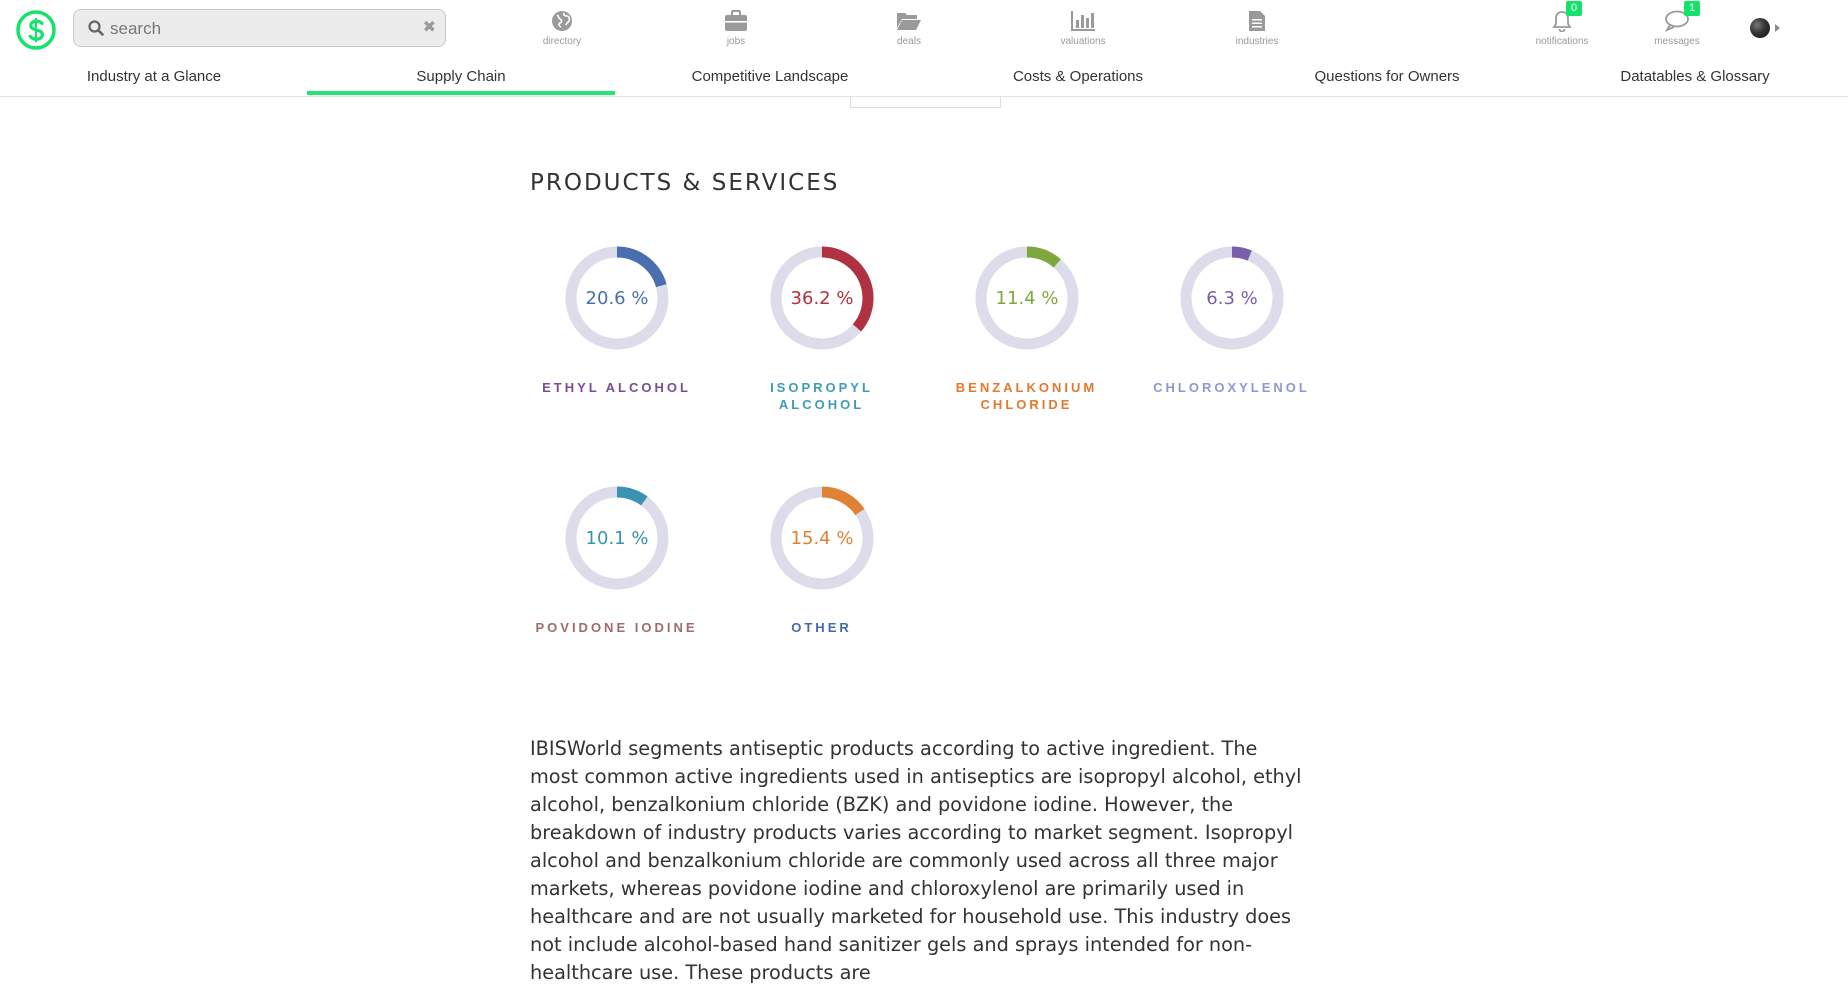 This screenshot has width=1848, height=987. Describe the element at coordinates (1083, 21) in the screenshot. I see `bar-chart-icon` at that location.